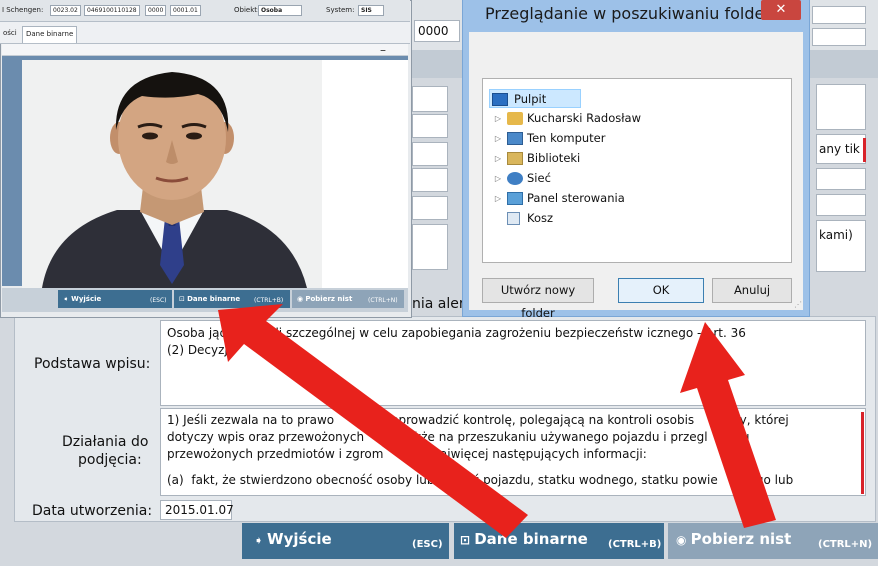 This screenshot has height=566, width=878. Describe the element at coordinates (373, 421) in the screenshot. I see `arrow-to-viewer-binary-icon` at that location.